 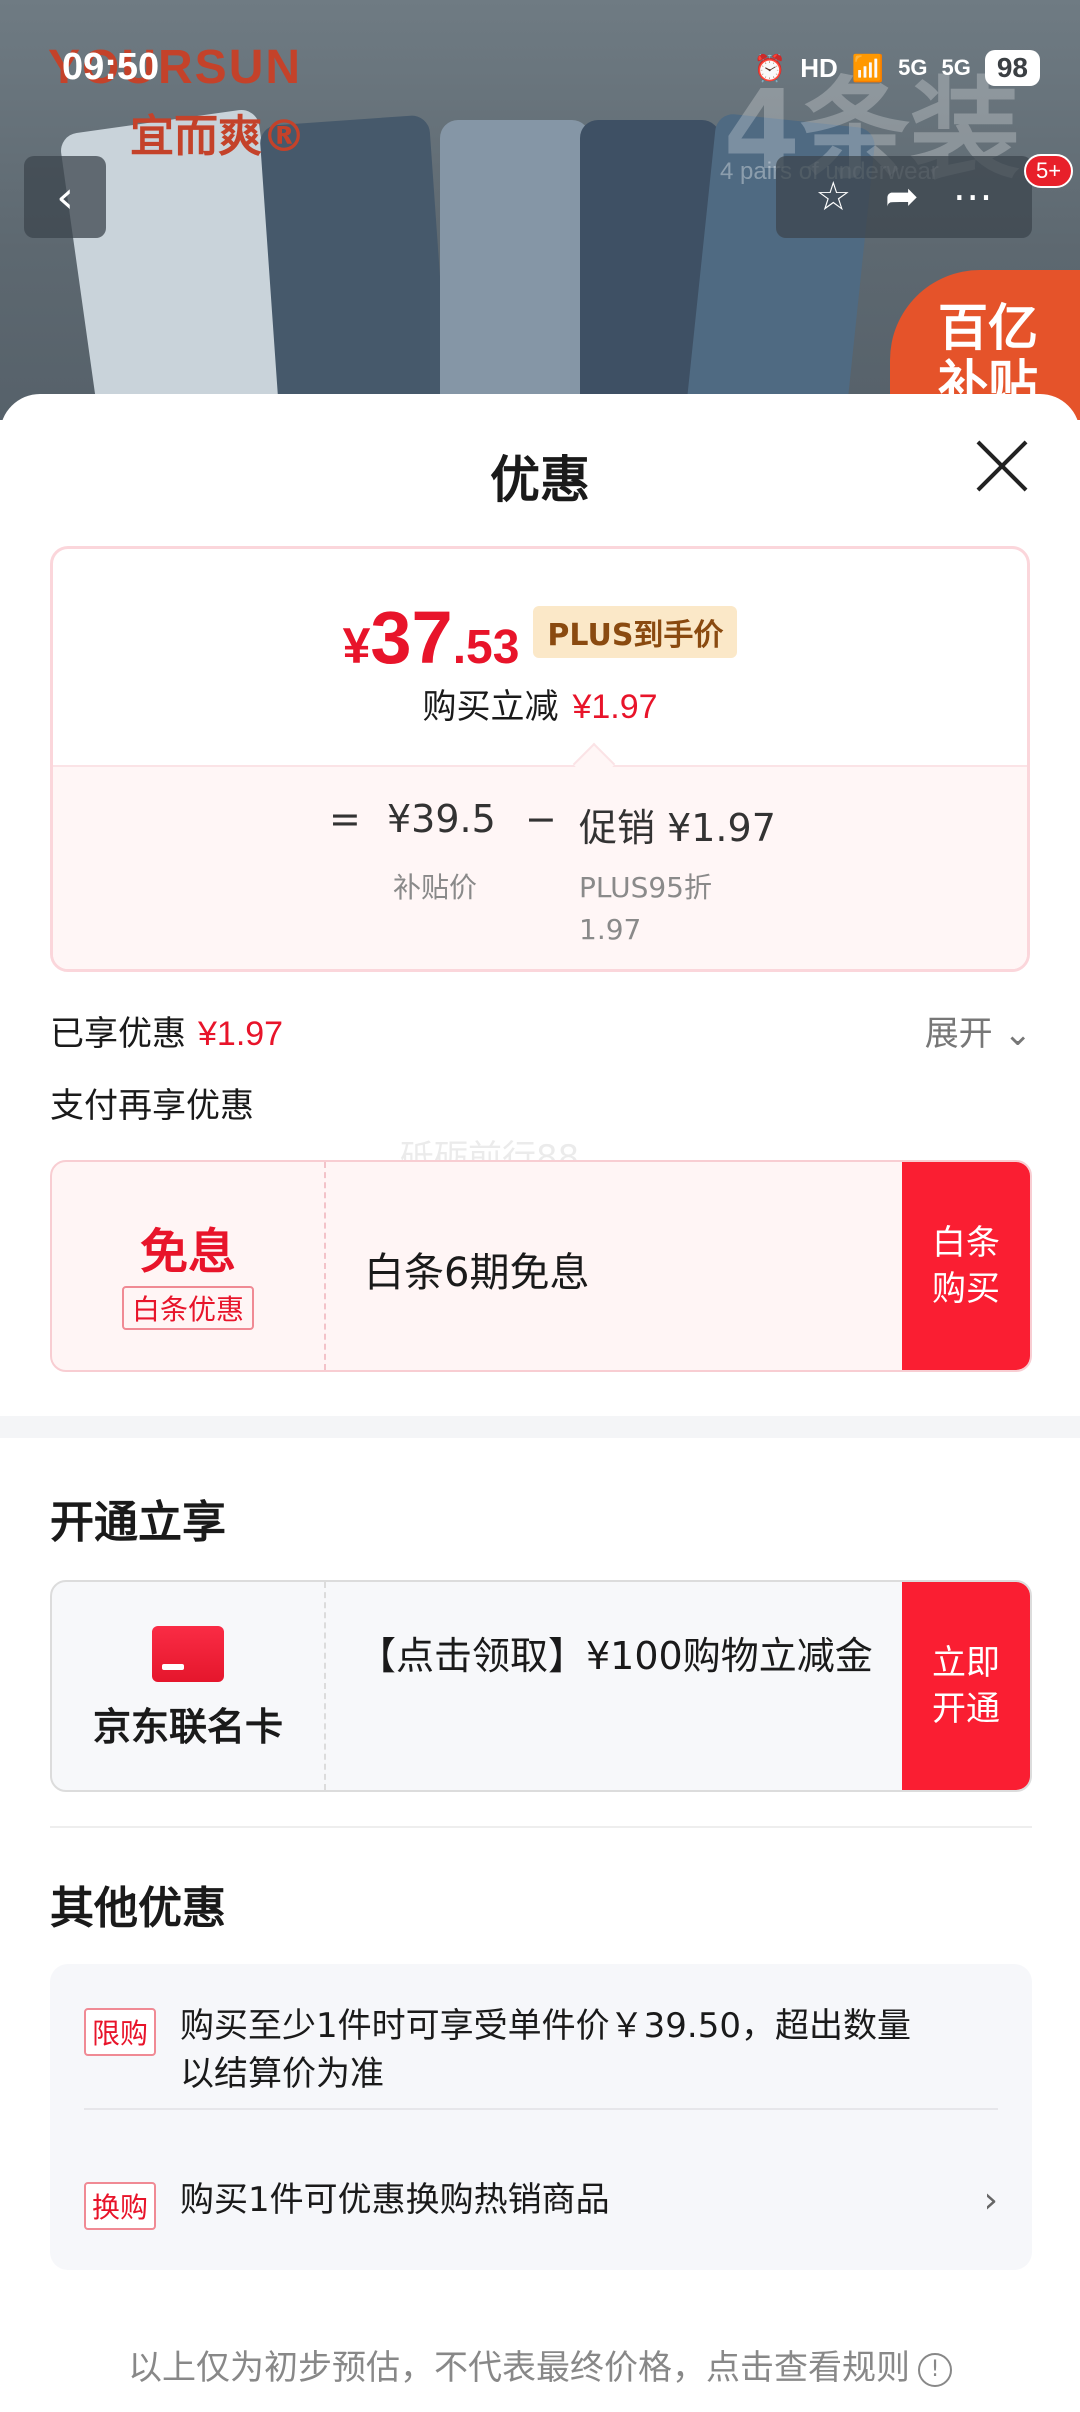 What do you see at coordinates (120, 2206) in the screenshot?
I see `offer-tag: 换购` at bounding box center [120, 2206].